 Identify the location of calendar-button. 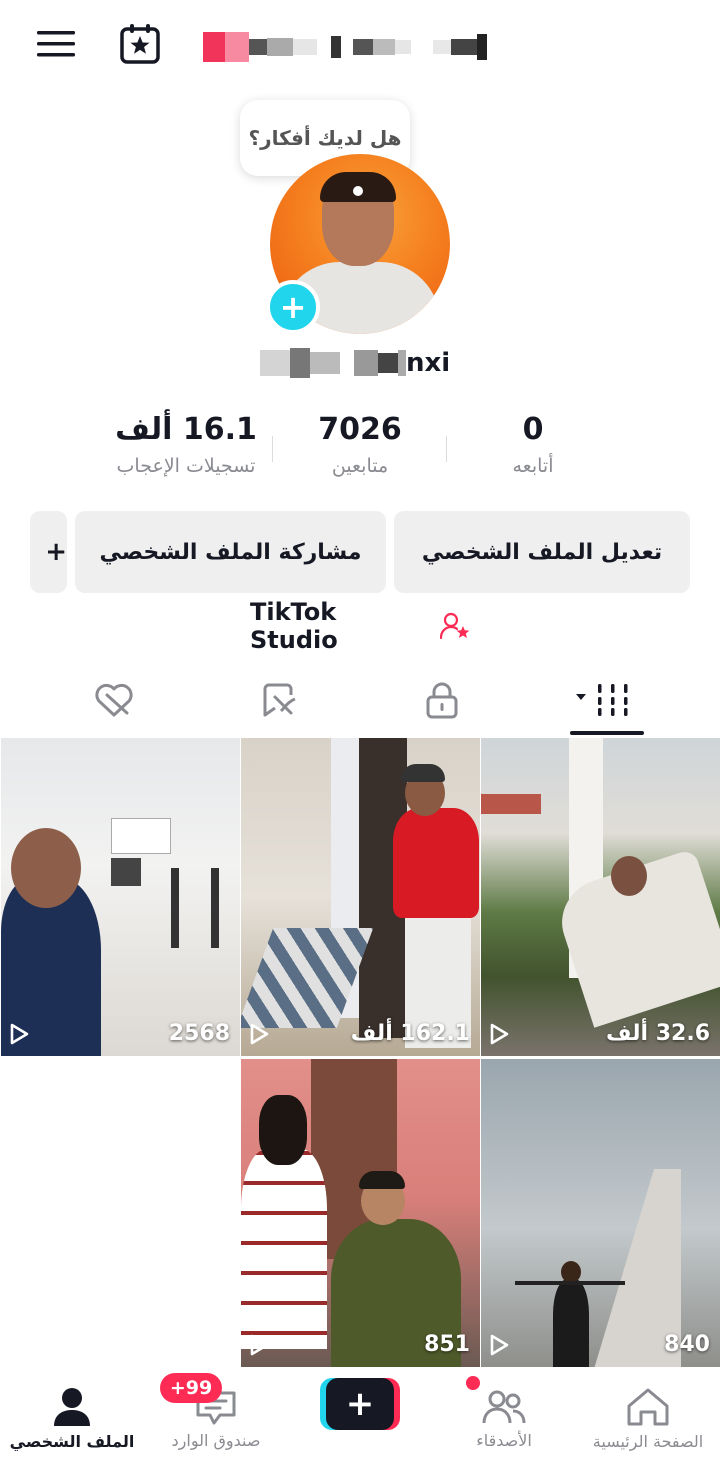
(140, 44).